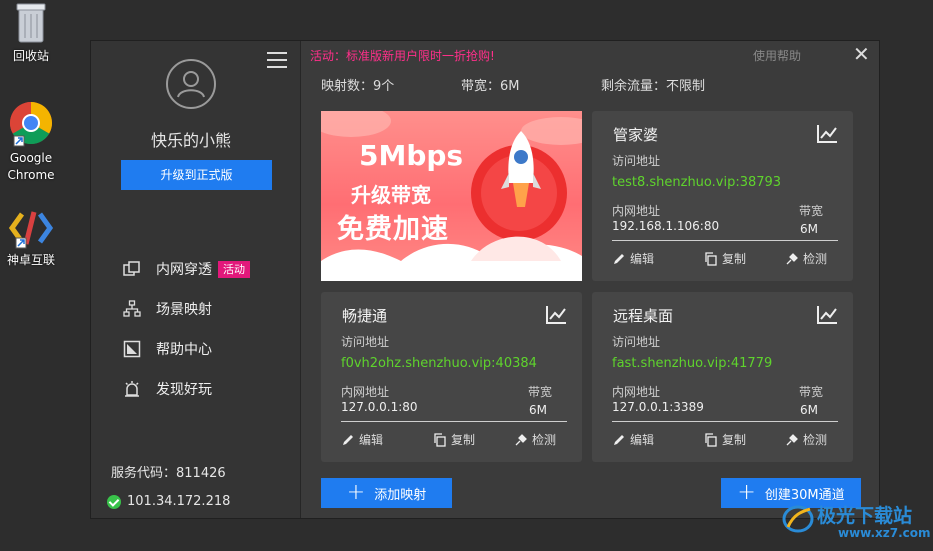 This screenshot has height=551, width=933. I want to click on sidebar-item-label: 内网穿透, so click(184, 270).